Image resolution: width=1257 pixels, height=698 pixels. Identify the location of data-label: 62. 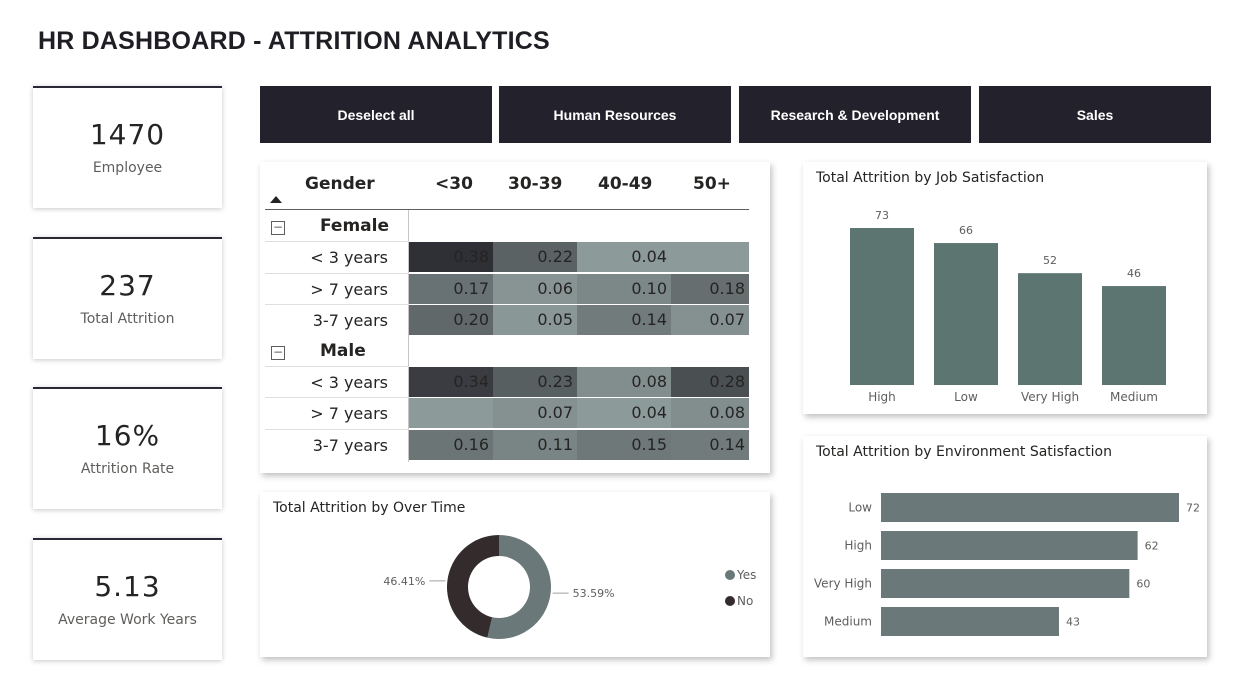
(1152, 546).